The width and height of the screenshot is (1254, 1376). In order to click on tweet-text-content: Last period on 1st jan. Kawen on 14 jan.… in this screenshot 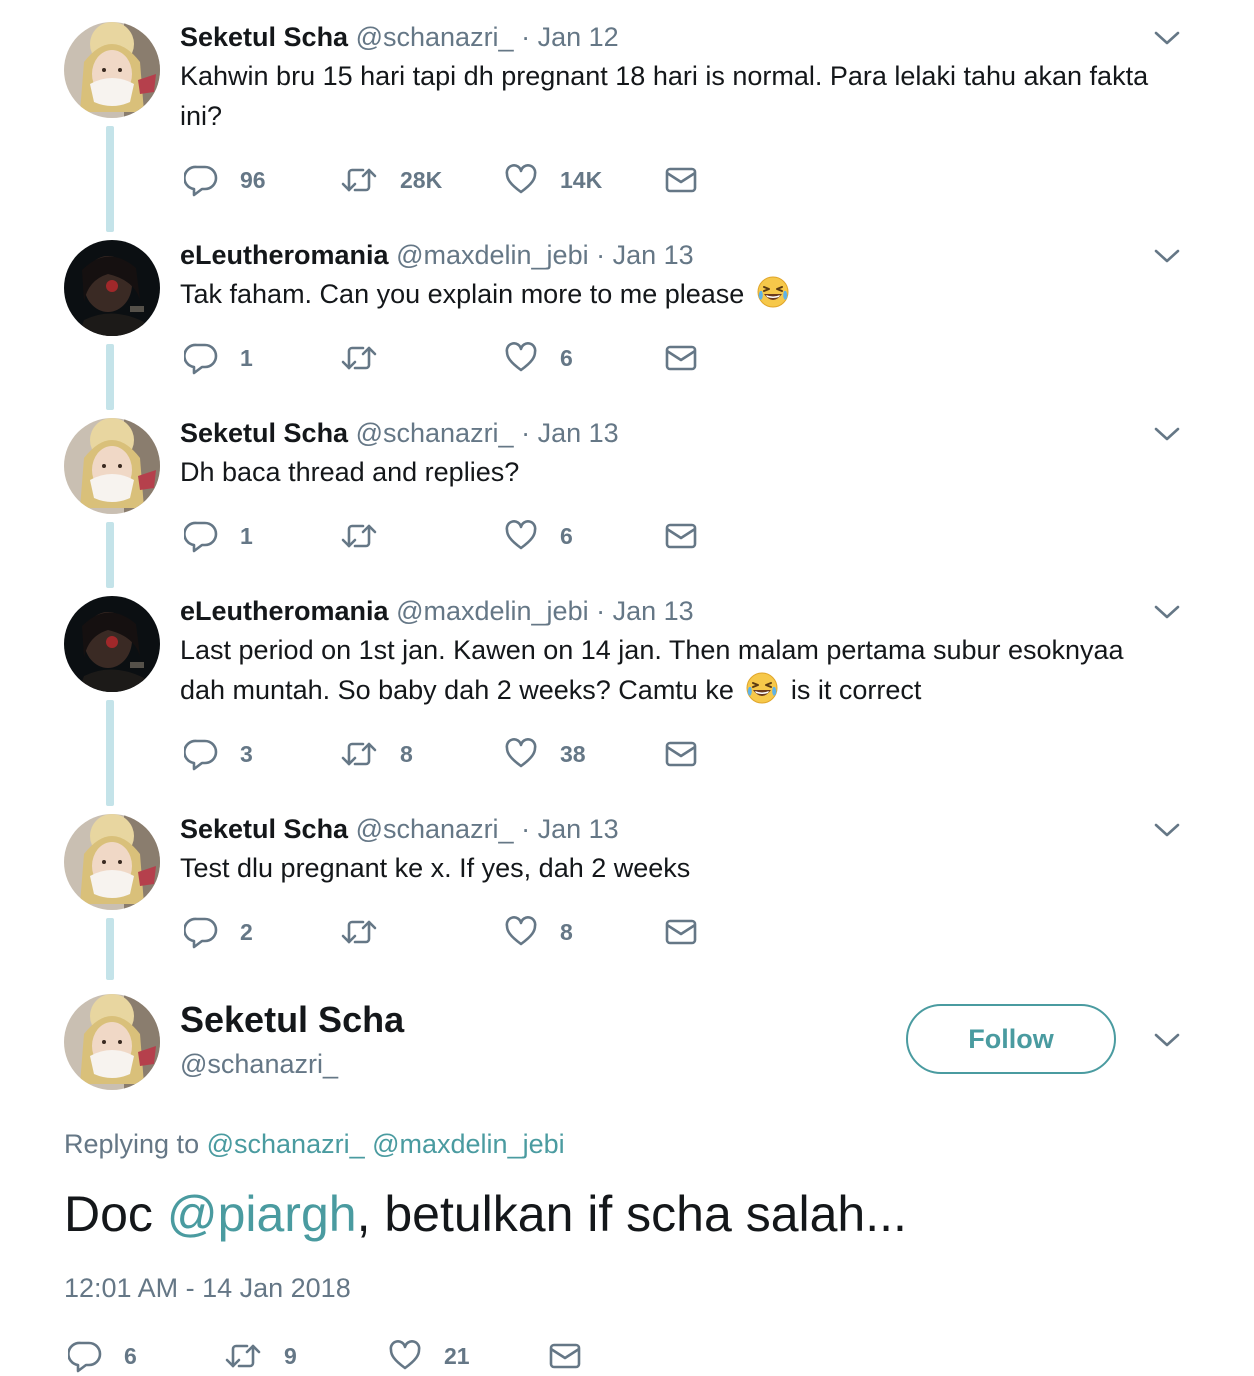, I will do `click(652, 670)`.